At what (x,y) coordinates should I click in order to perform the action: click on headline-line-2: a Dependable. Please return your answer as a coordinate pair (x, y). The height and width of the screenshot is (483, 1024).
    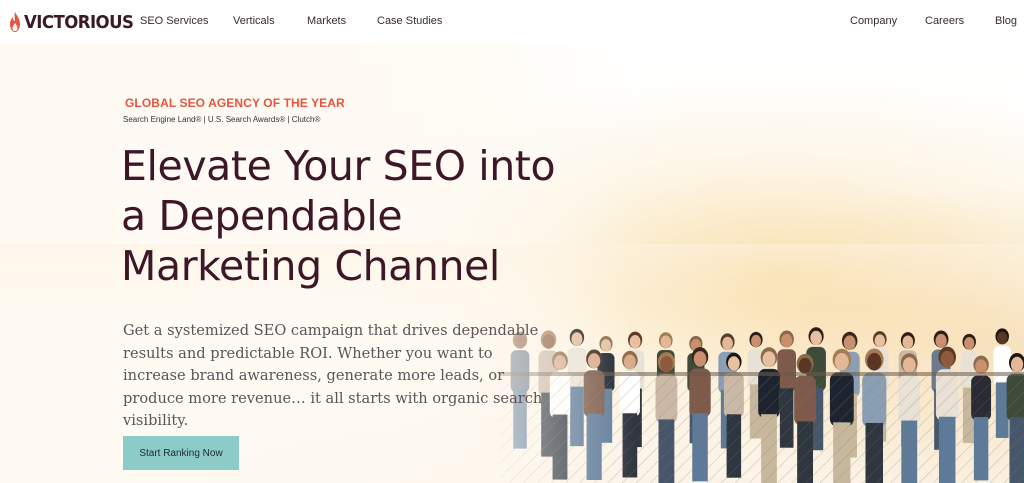
    Looking at the image, I should click on (262, 216).